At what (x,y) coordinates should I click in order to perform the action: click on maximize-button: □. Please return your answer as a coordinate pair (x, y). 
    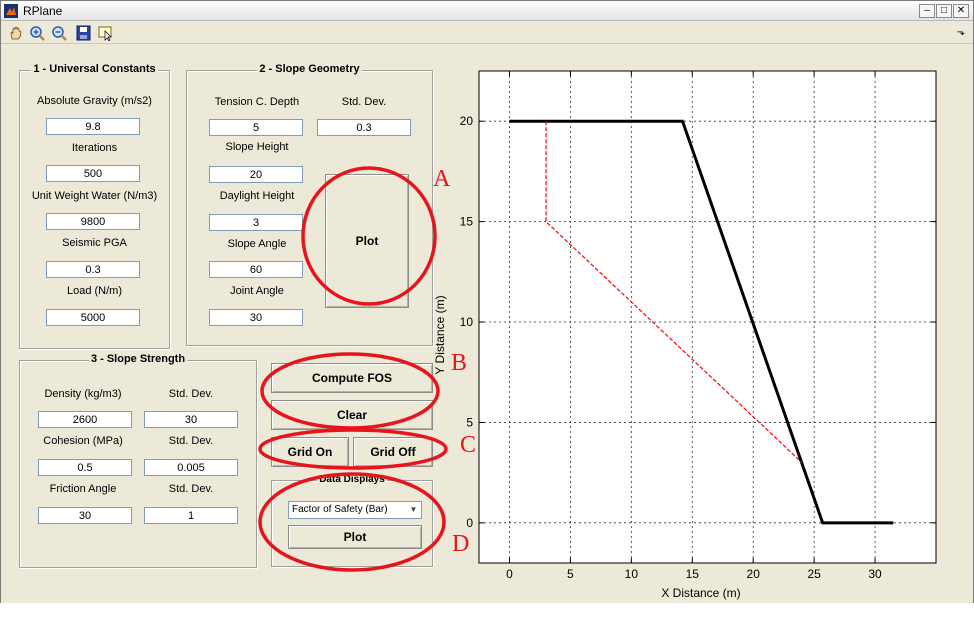
    Looking at the image, I should click on (944, 11).